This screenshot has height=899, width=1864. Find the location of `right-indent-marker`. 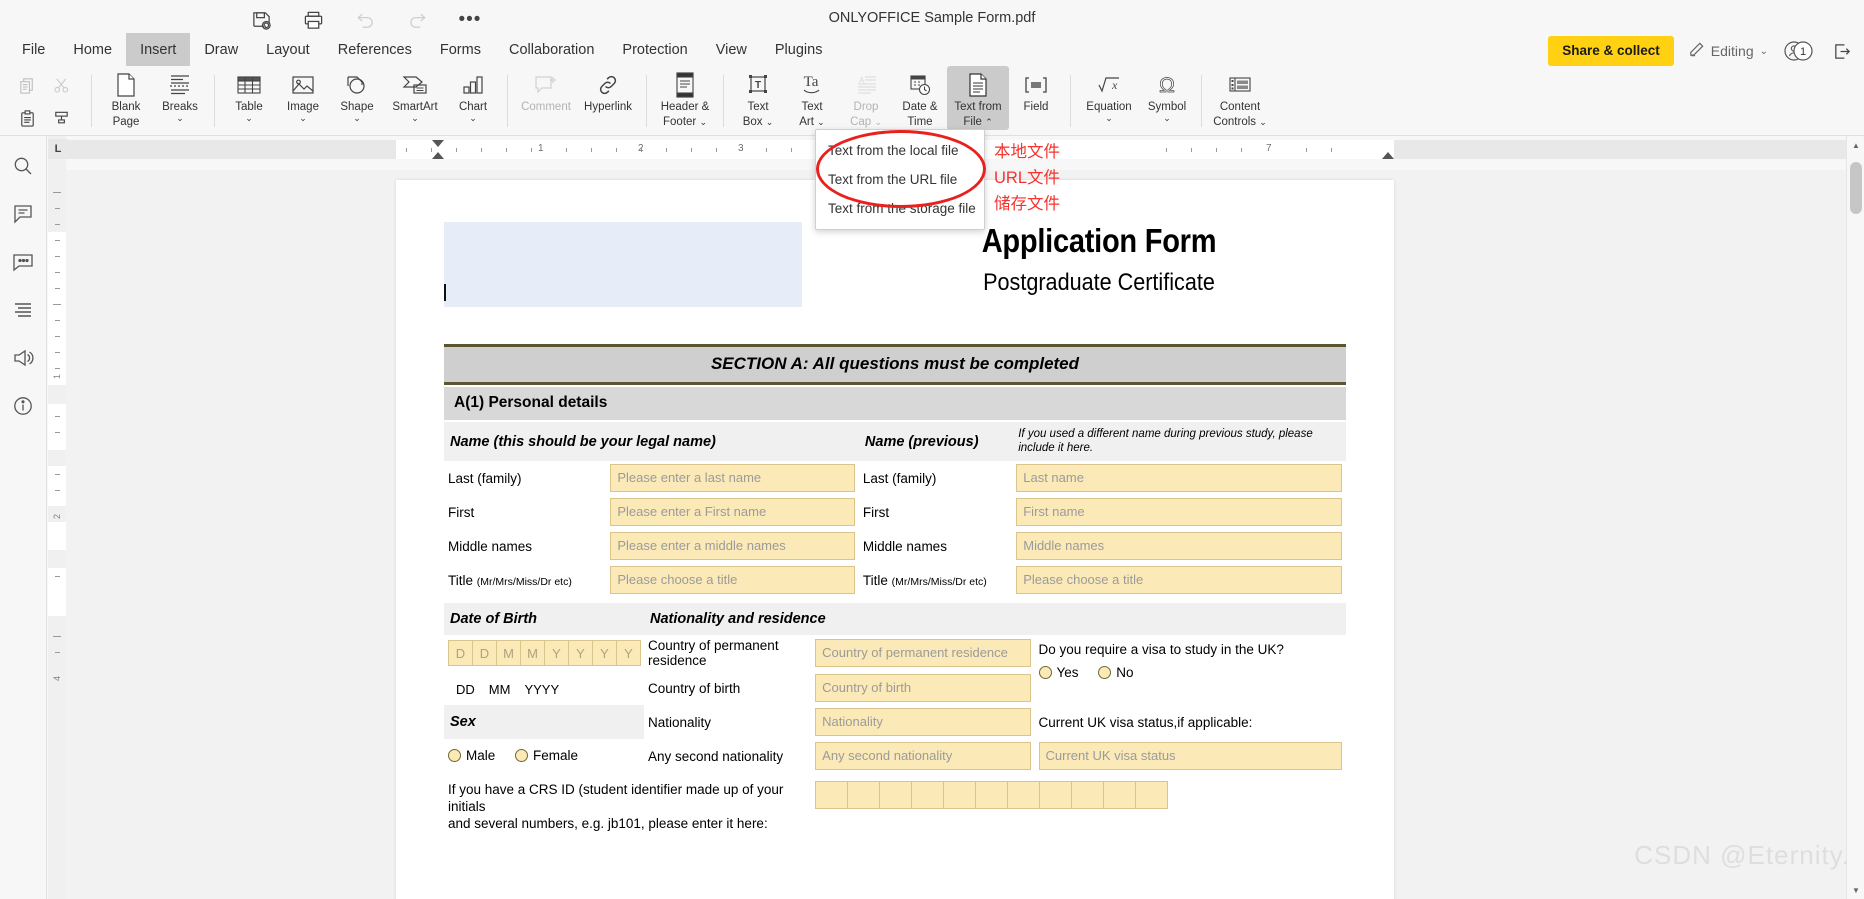

right-indent-marker is located at coordinates (1388, 155).